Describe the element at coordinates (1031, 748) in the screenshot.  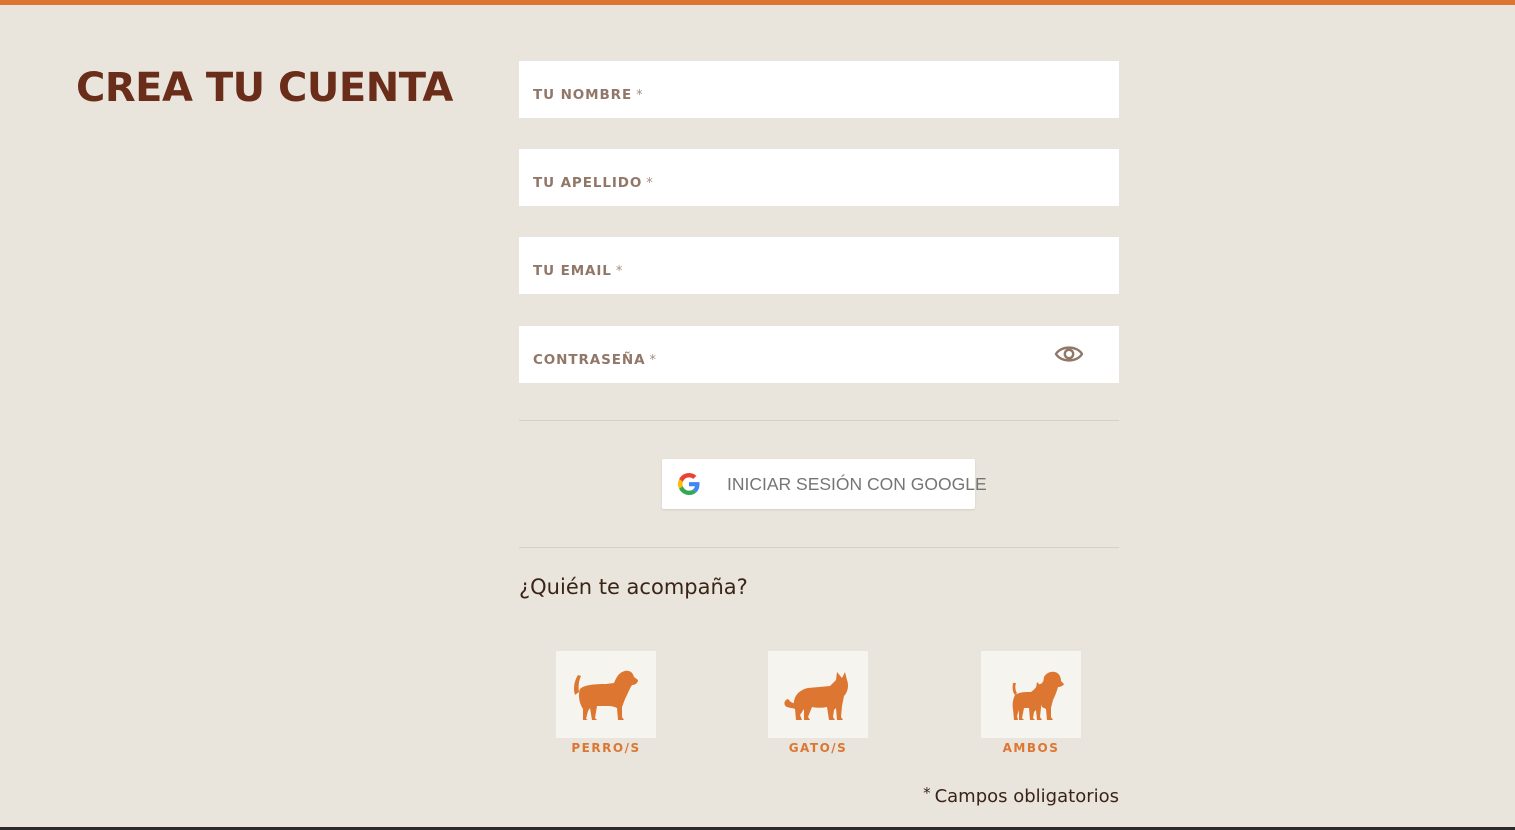
I see `pet-label-both: AMBOS` at that location.